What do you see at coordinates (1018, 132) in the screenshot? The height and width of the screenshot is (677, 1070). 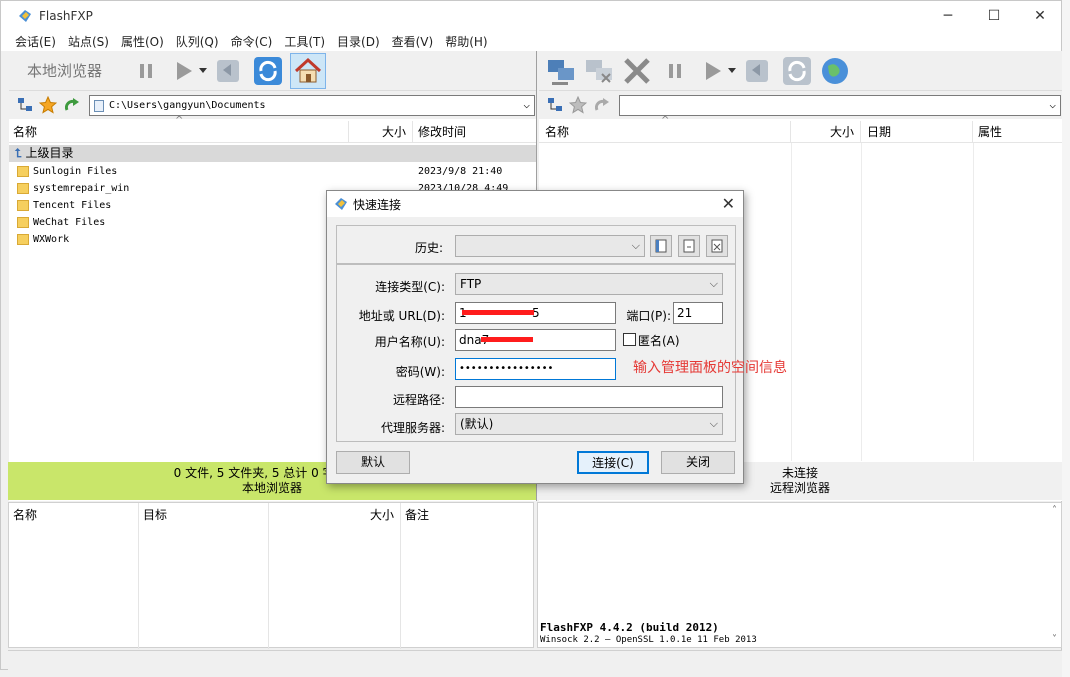 I see `col-attr: 属性` at bounding box center [1018, 132].